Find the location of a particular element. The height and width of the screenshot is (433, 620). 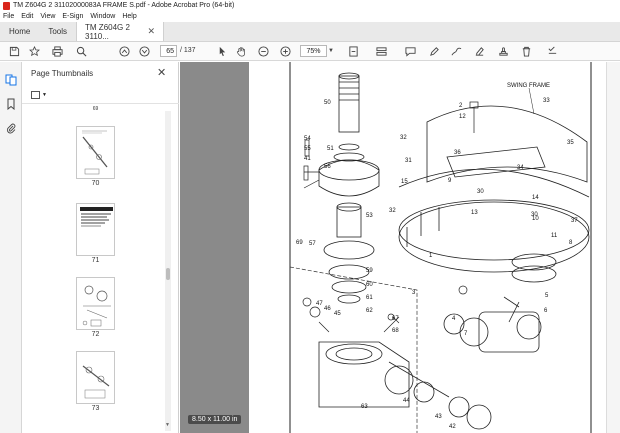

stamp-icon is located at coordinates (503, 51).